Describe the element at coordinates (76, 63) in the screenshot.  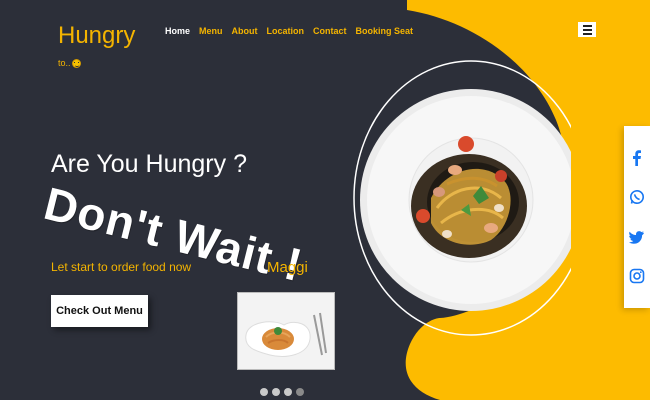
I see `smiley-icon` at that location.